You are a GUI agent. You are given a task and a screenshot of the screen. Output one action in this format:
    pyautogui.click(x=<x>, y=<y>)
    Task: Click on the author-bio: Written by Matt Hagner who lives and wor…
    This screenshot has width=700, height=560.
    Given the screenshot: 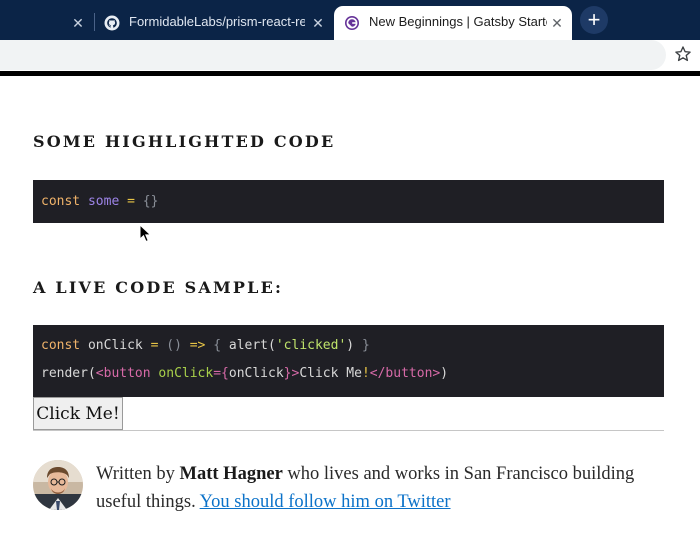 What is the action you would take?
    pyautogui.click(x=386, y=488)
    